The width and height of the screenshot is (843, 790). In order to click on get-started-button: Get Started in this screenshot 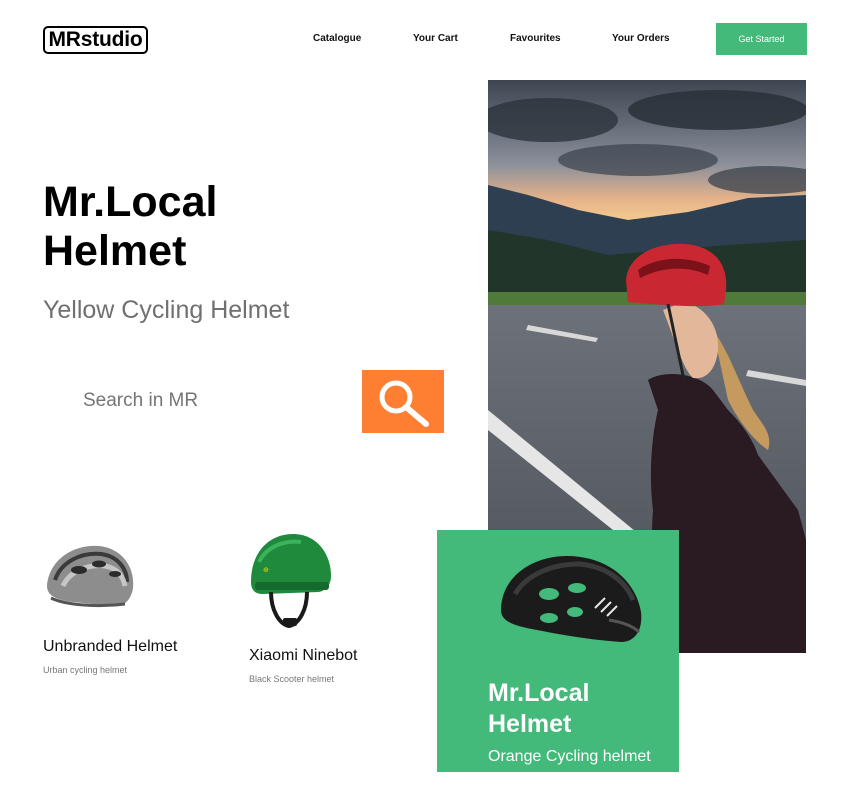, I will do `click(761, 39)`.